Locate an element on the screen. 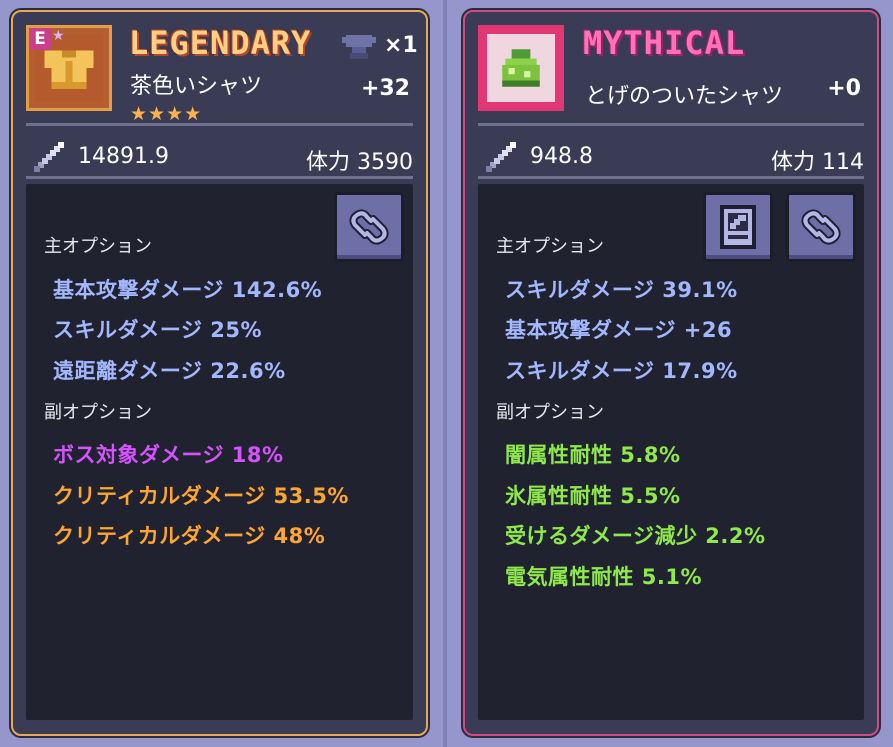 The image size is (893, 747). sub-option: ボス対象ダメージ 18% is located at coordinates (168, 455).